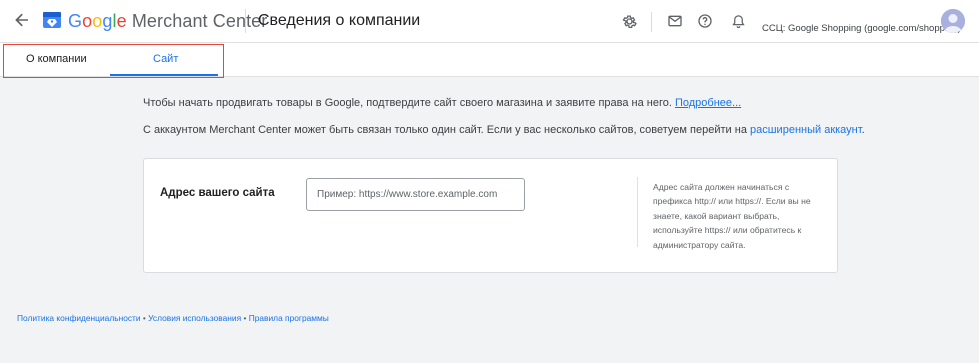 This screenshot has height=363, width=979. Describe the element at coordinates (164, 75) in the screenshot. I see `active-tab-indicator` at that location.